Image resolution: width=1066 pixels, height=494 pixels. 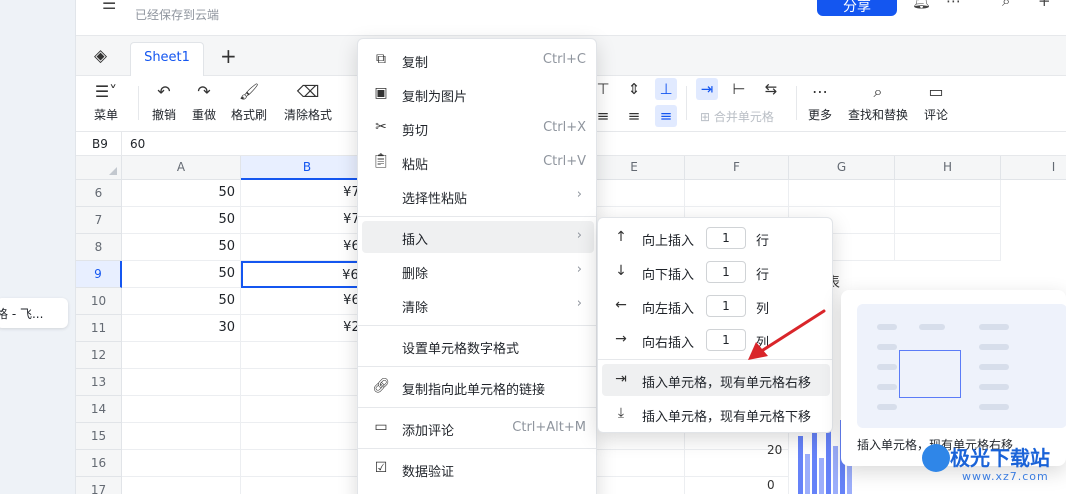 What do you see at coordinates (478, 237) in the screenshot?
I see `menu-item-insert: 插入 ›` at bounding box center [478, 237].